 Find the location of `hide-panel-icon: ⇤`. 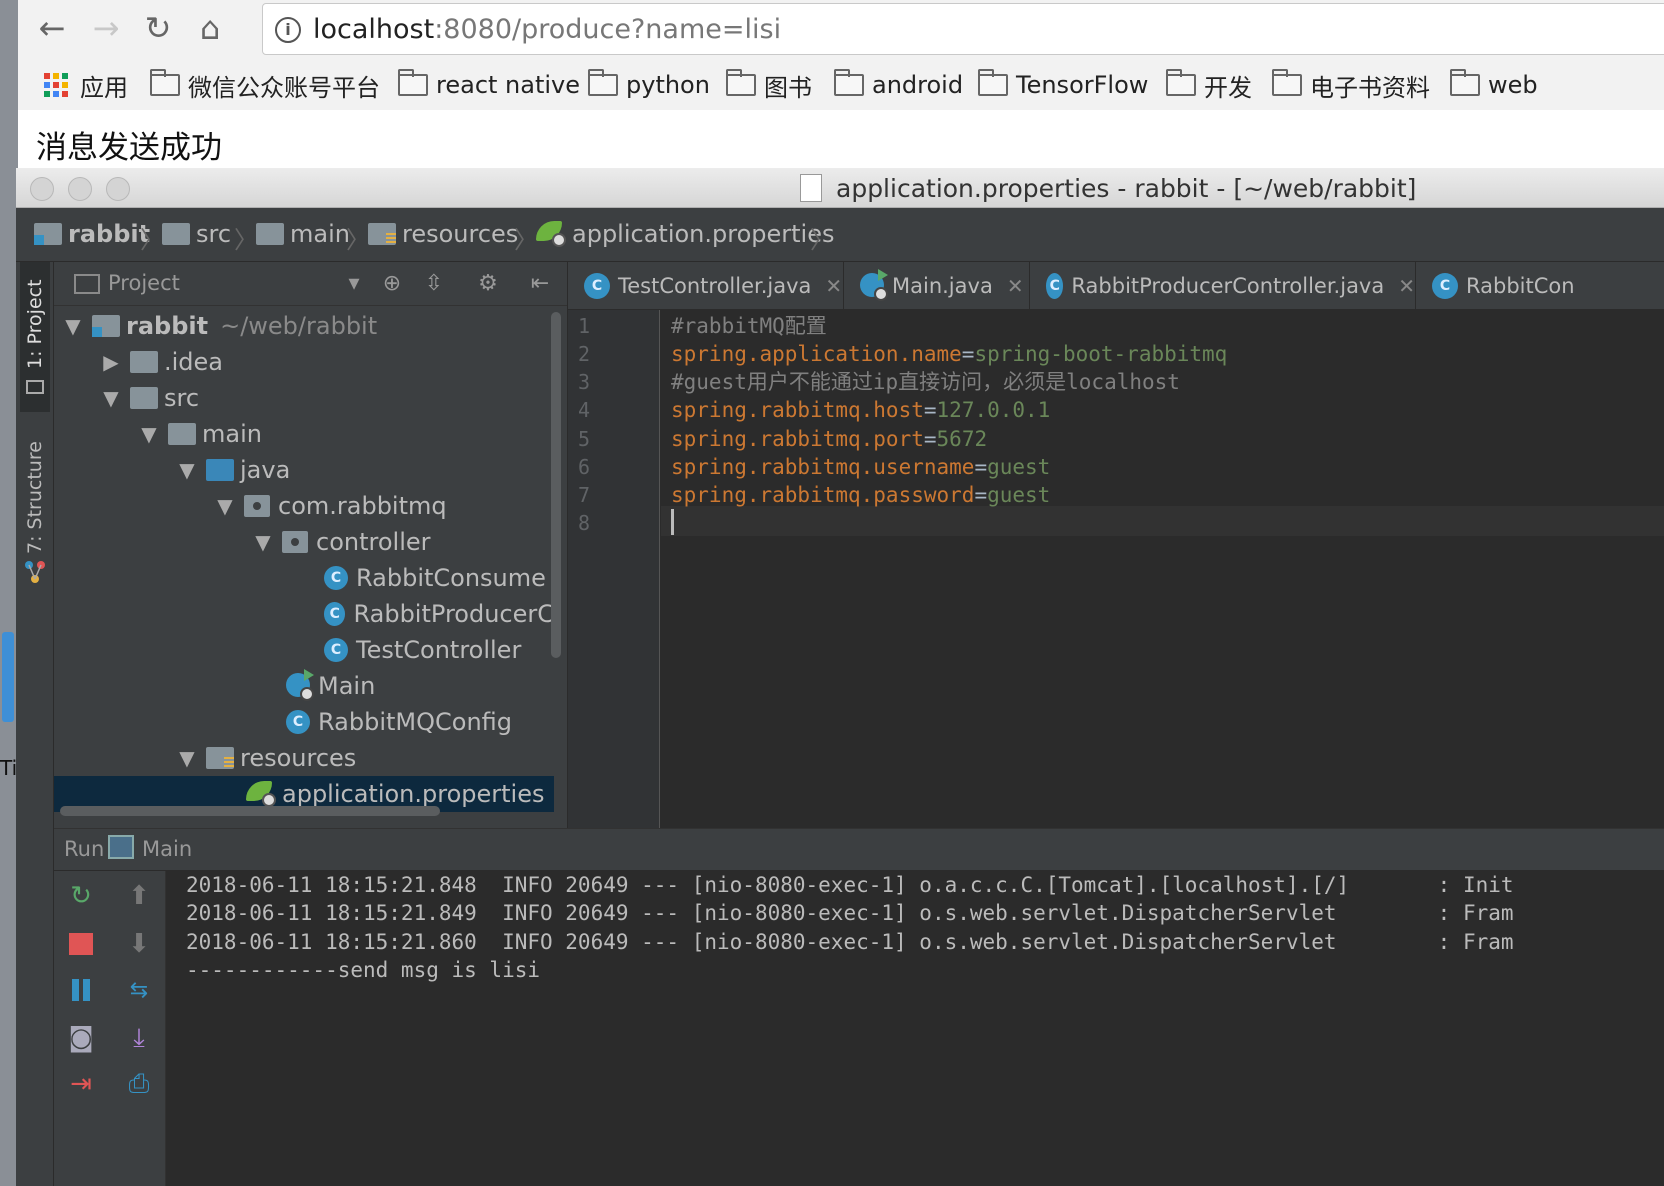

hide-panel-icon: ⇤ is located at coordinates (540, 284).